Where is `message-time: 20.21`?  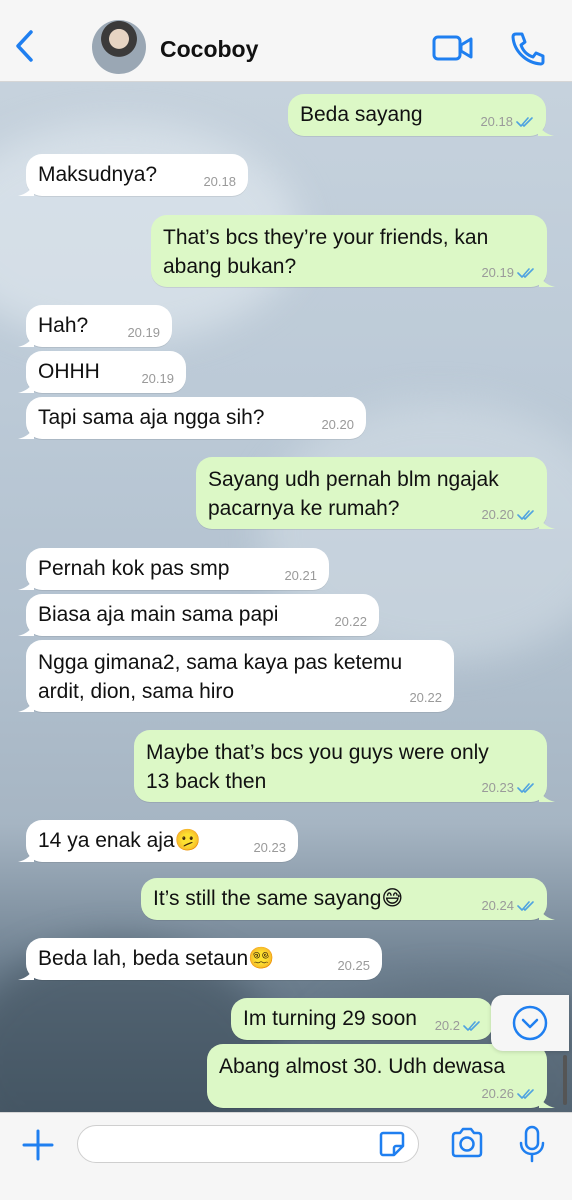 message-time: 20.21 is located at coordinates (300, 575).